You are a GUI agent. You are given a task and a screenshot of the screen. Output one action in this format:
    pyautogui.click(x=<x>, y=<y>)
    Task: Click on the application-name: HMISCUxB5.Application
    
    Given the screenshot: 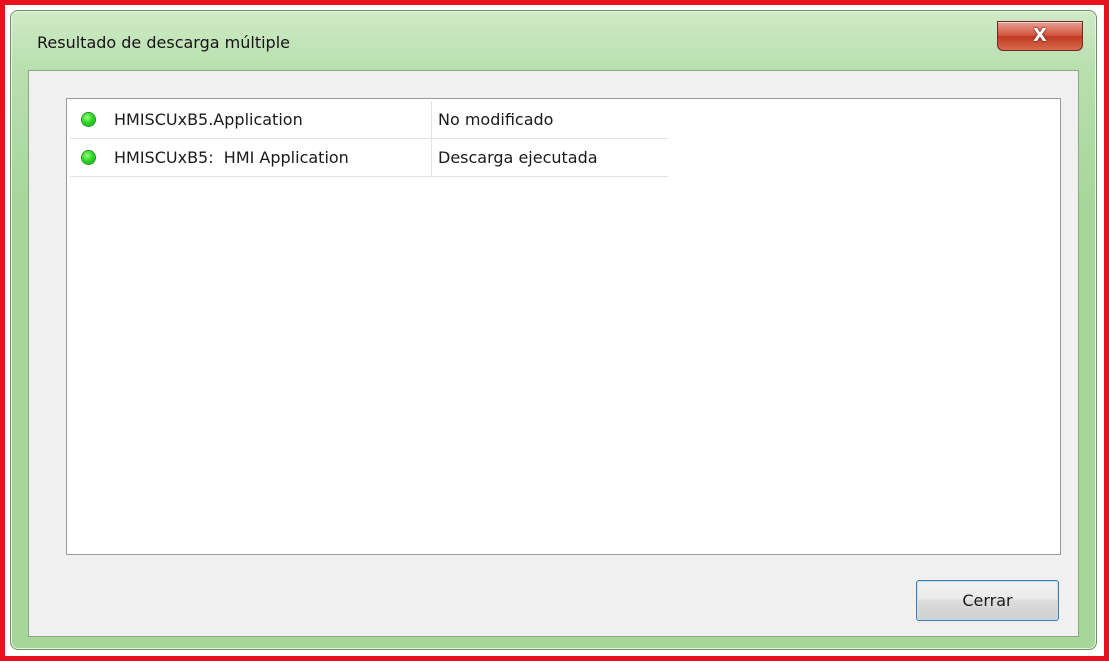 What is the action you would take?
    pyautogui.click(x=208, y=119)
    